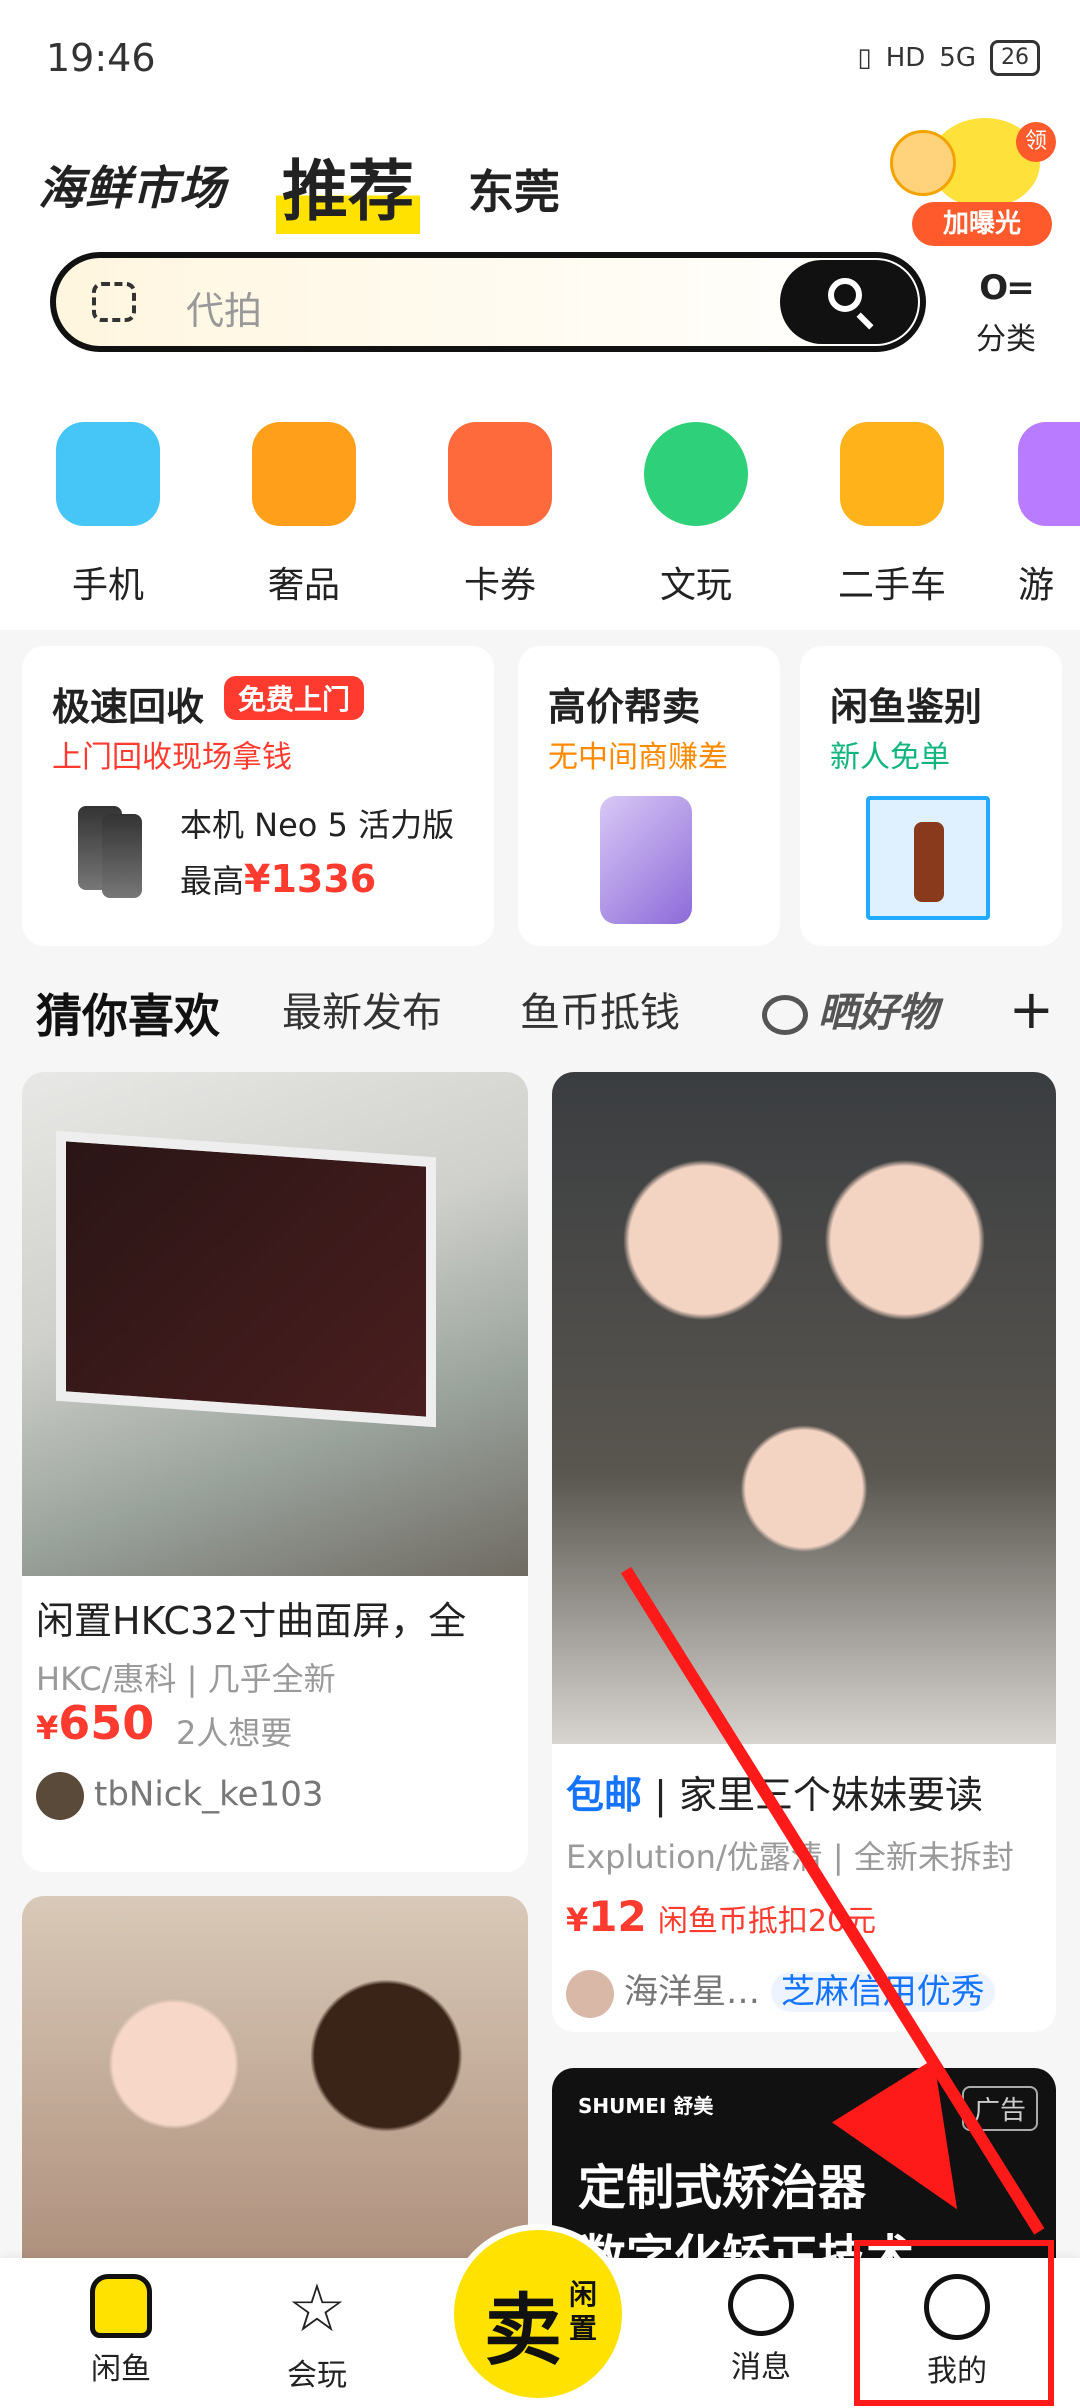 Image resolution: width=1080 pixels, height=2408 pixels. What do you see at coordinates (923, 163) in the screenshot?
I see `coin-icon` at bounding box center [923, 163].